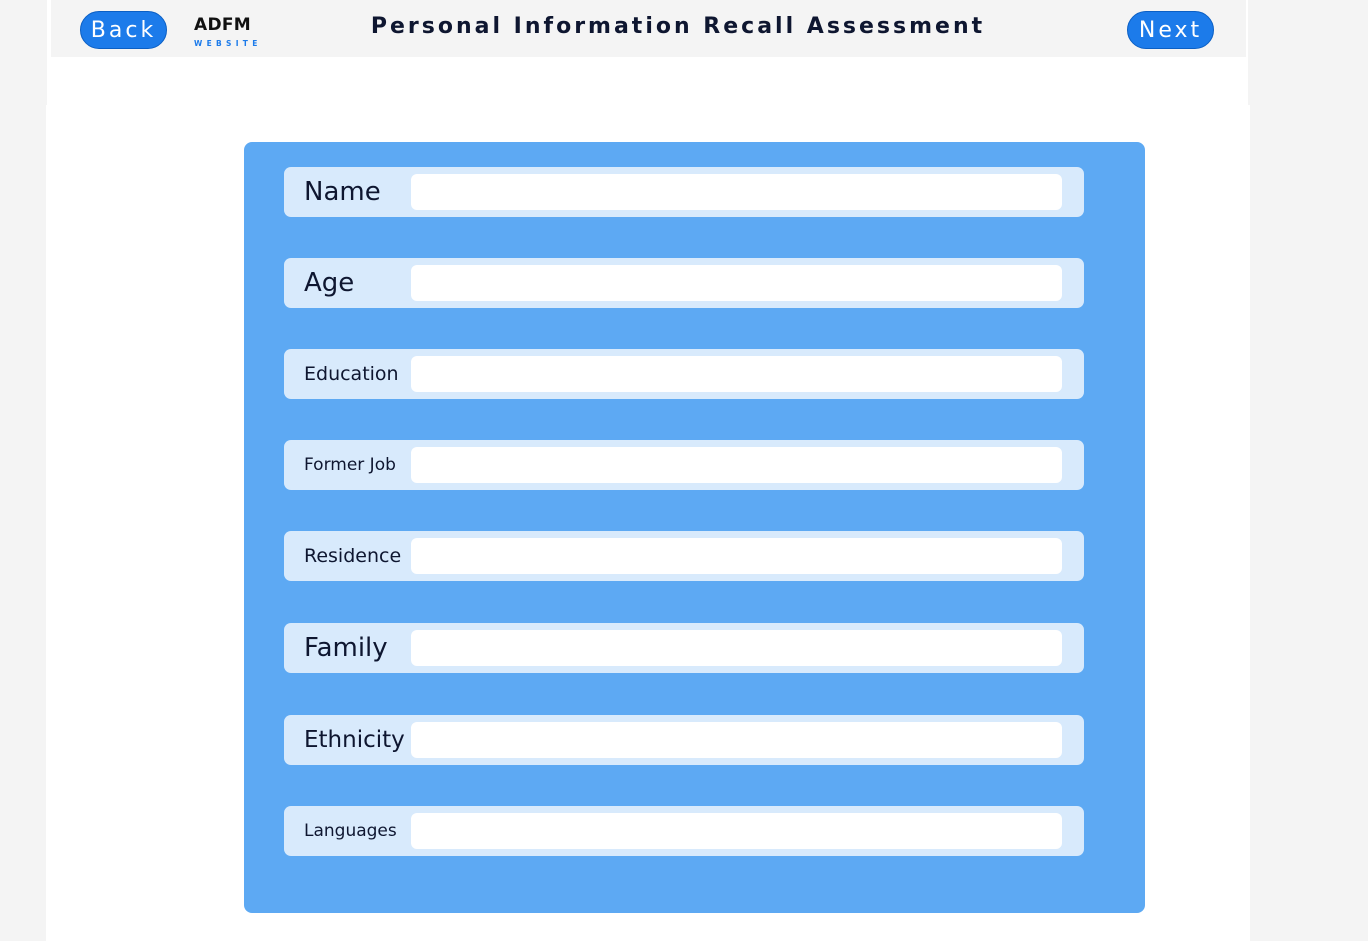  What do you see at coordinates (350, 465) in the screenshot?
I see `field-label-former-job: Former Job` at bounding box center [350, 465].